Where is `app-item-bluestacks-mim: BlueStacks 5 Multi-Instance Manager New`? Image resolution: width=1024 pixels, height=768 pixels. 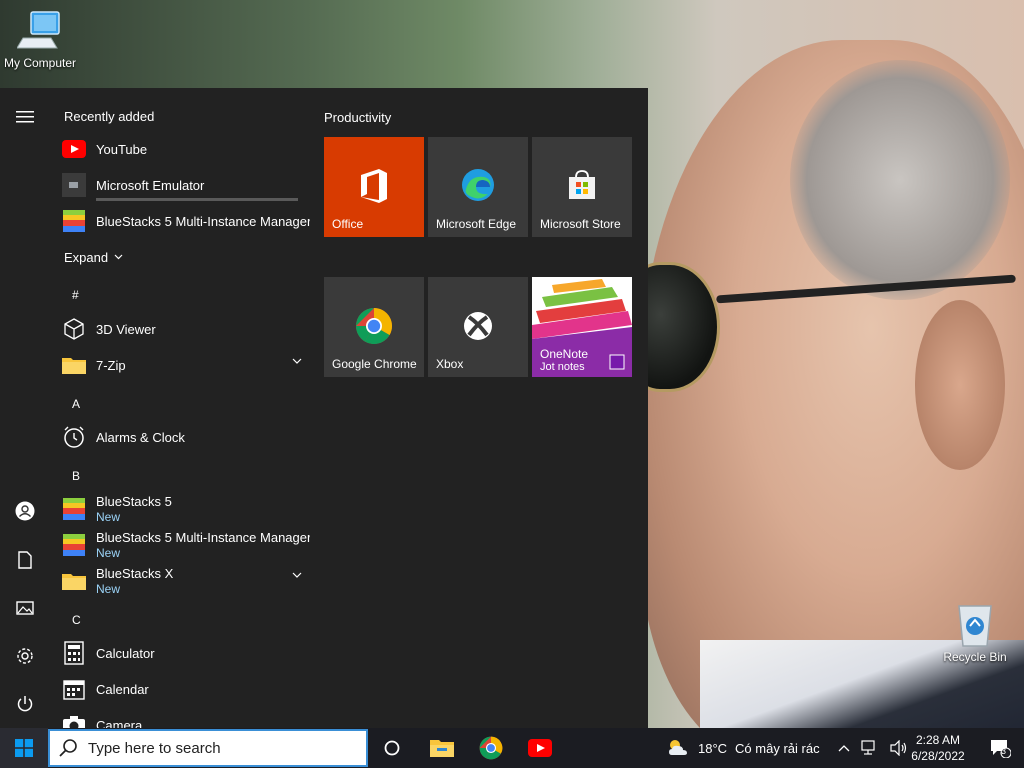 app-item-bluestacks-mim: BlueStacks 5 Multi-Instance Manager New is located at coordinates (186, 545).